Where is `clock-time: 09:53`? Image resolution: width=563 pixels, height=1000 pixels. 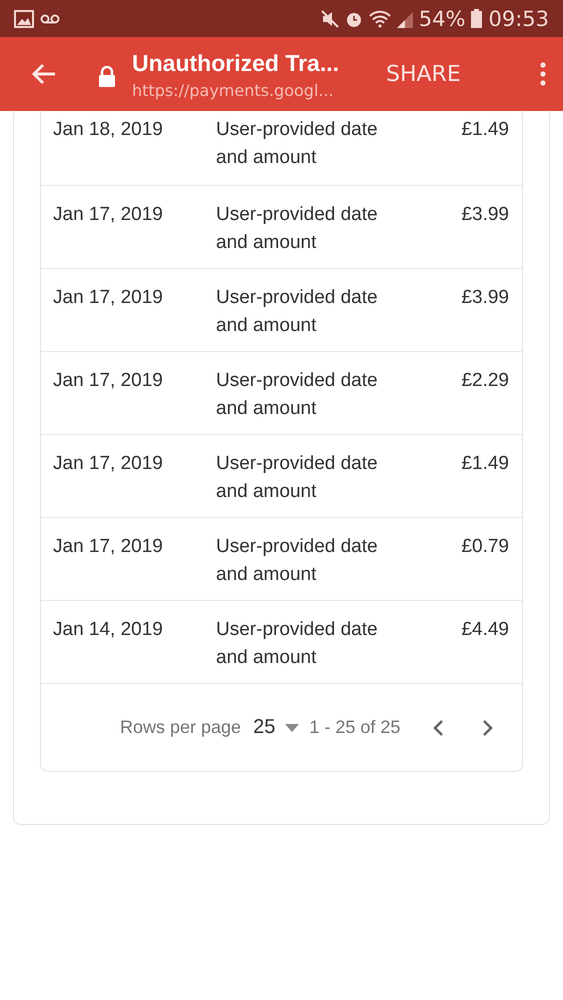 clock-time: 09:53 is located at coordinates (518, 18).